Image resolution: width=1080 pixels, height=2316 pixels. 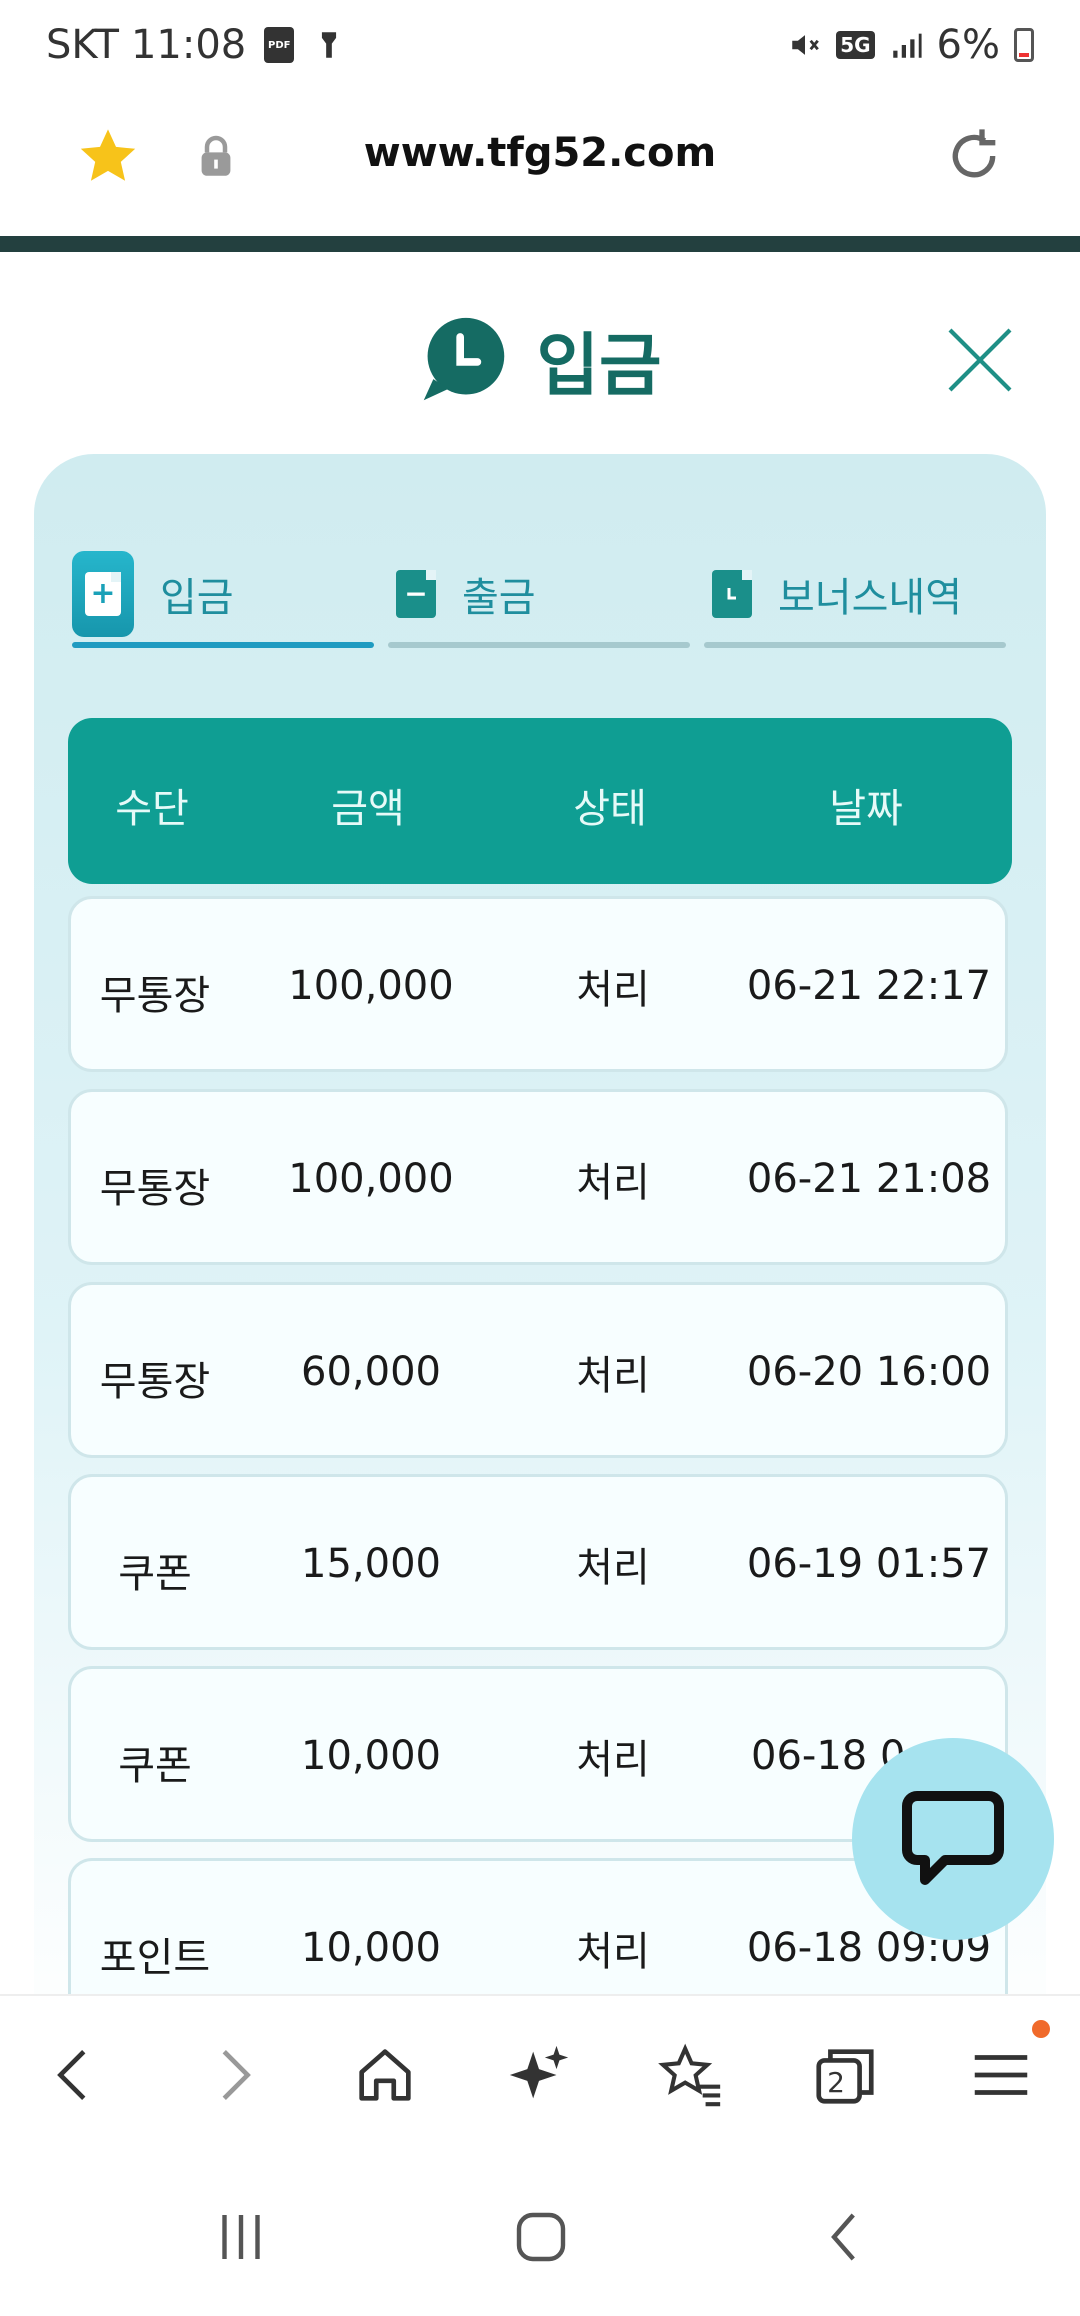 I want to click on sparkle-icon, so click(x=539, y=2075).